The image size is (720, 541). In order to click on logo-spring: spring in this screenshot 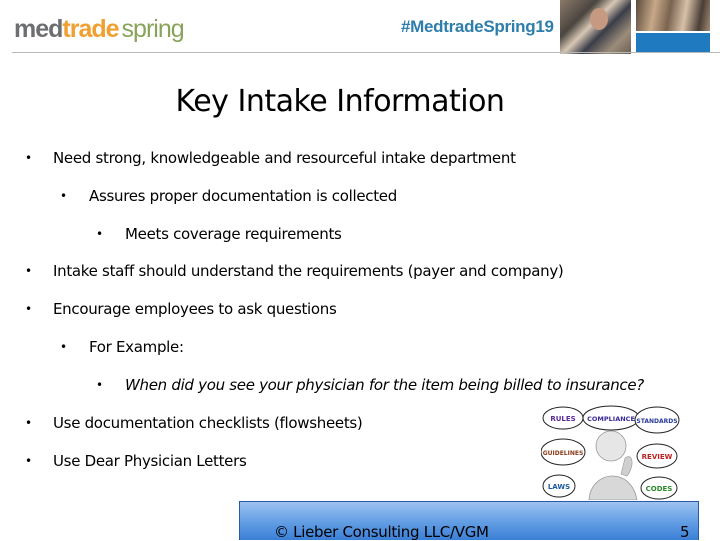, I will do `click(153, 29)`.